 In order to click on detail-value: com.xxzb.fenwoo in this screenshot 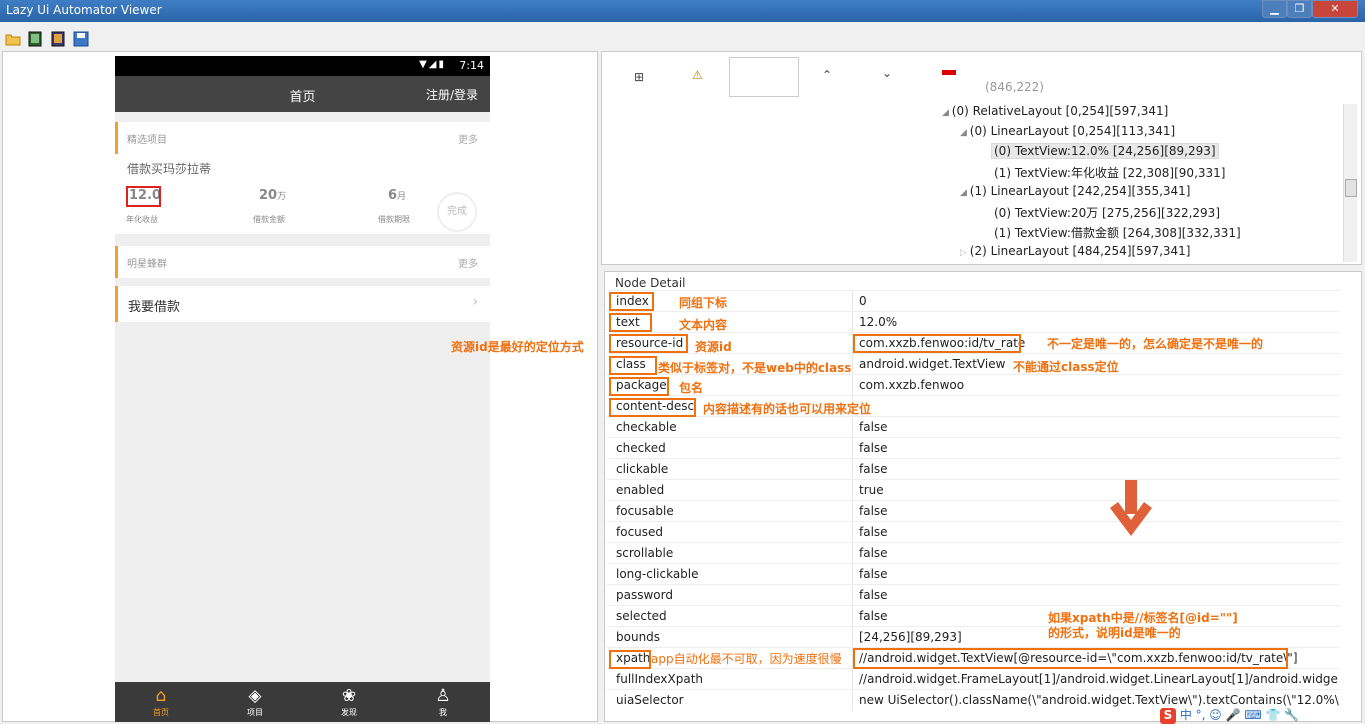, I will do `click(1099, 385)`.